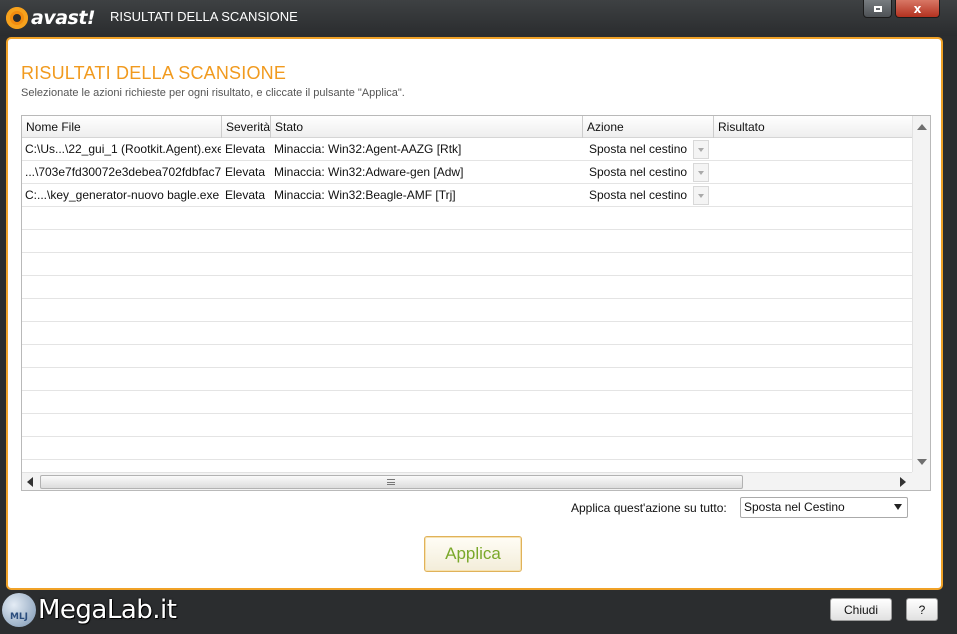 This screenshot has width=957, height=634. I want to click on avast-logo: avast!, so click(51, 18).